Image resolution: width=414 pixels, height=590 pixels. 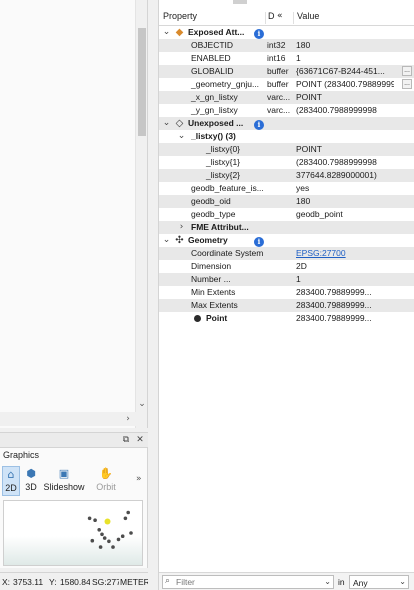 I want to click on attribute-value: (283400.7988999998, so click(x=336, y=162).